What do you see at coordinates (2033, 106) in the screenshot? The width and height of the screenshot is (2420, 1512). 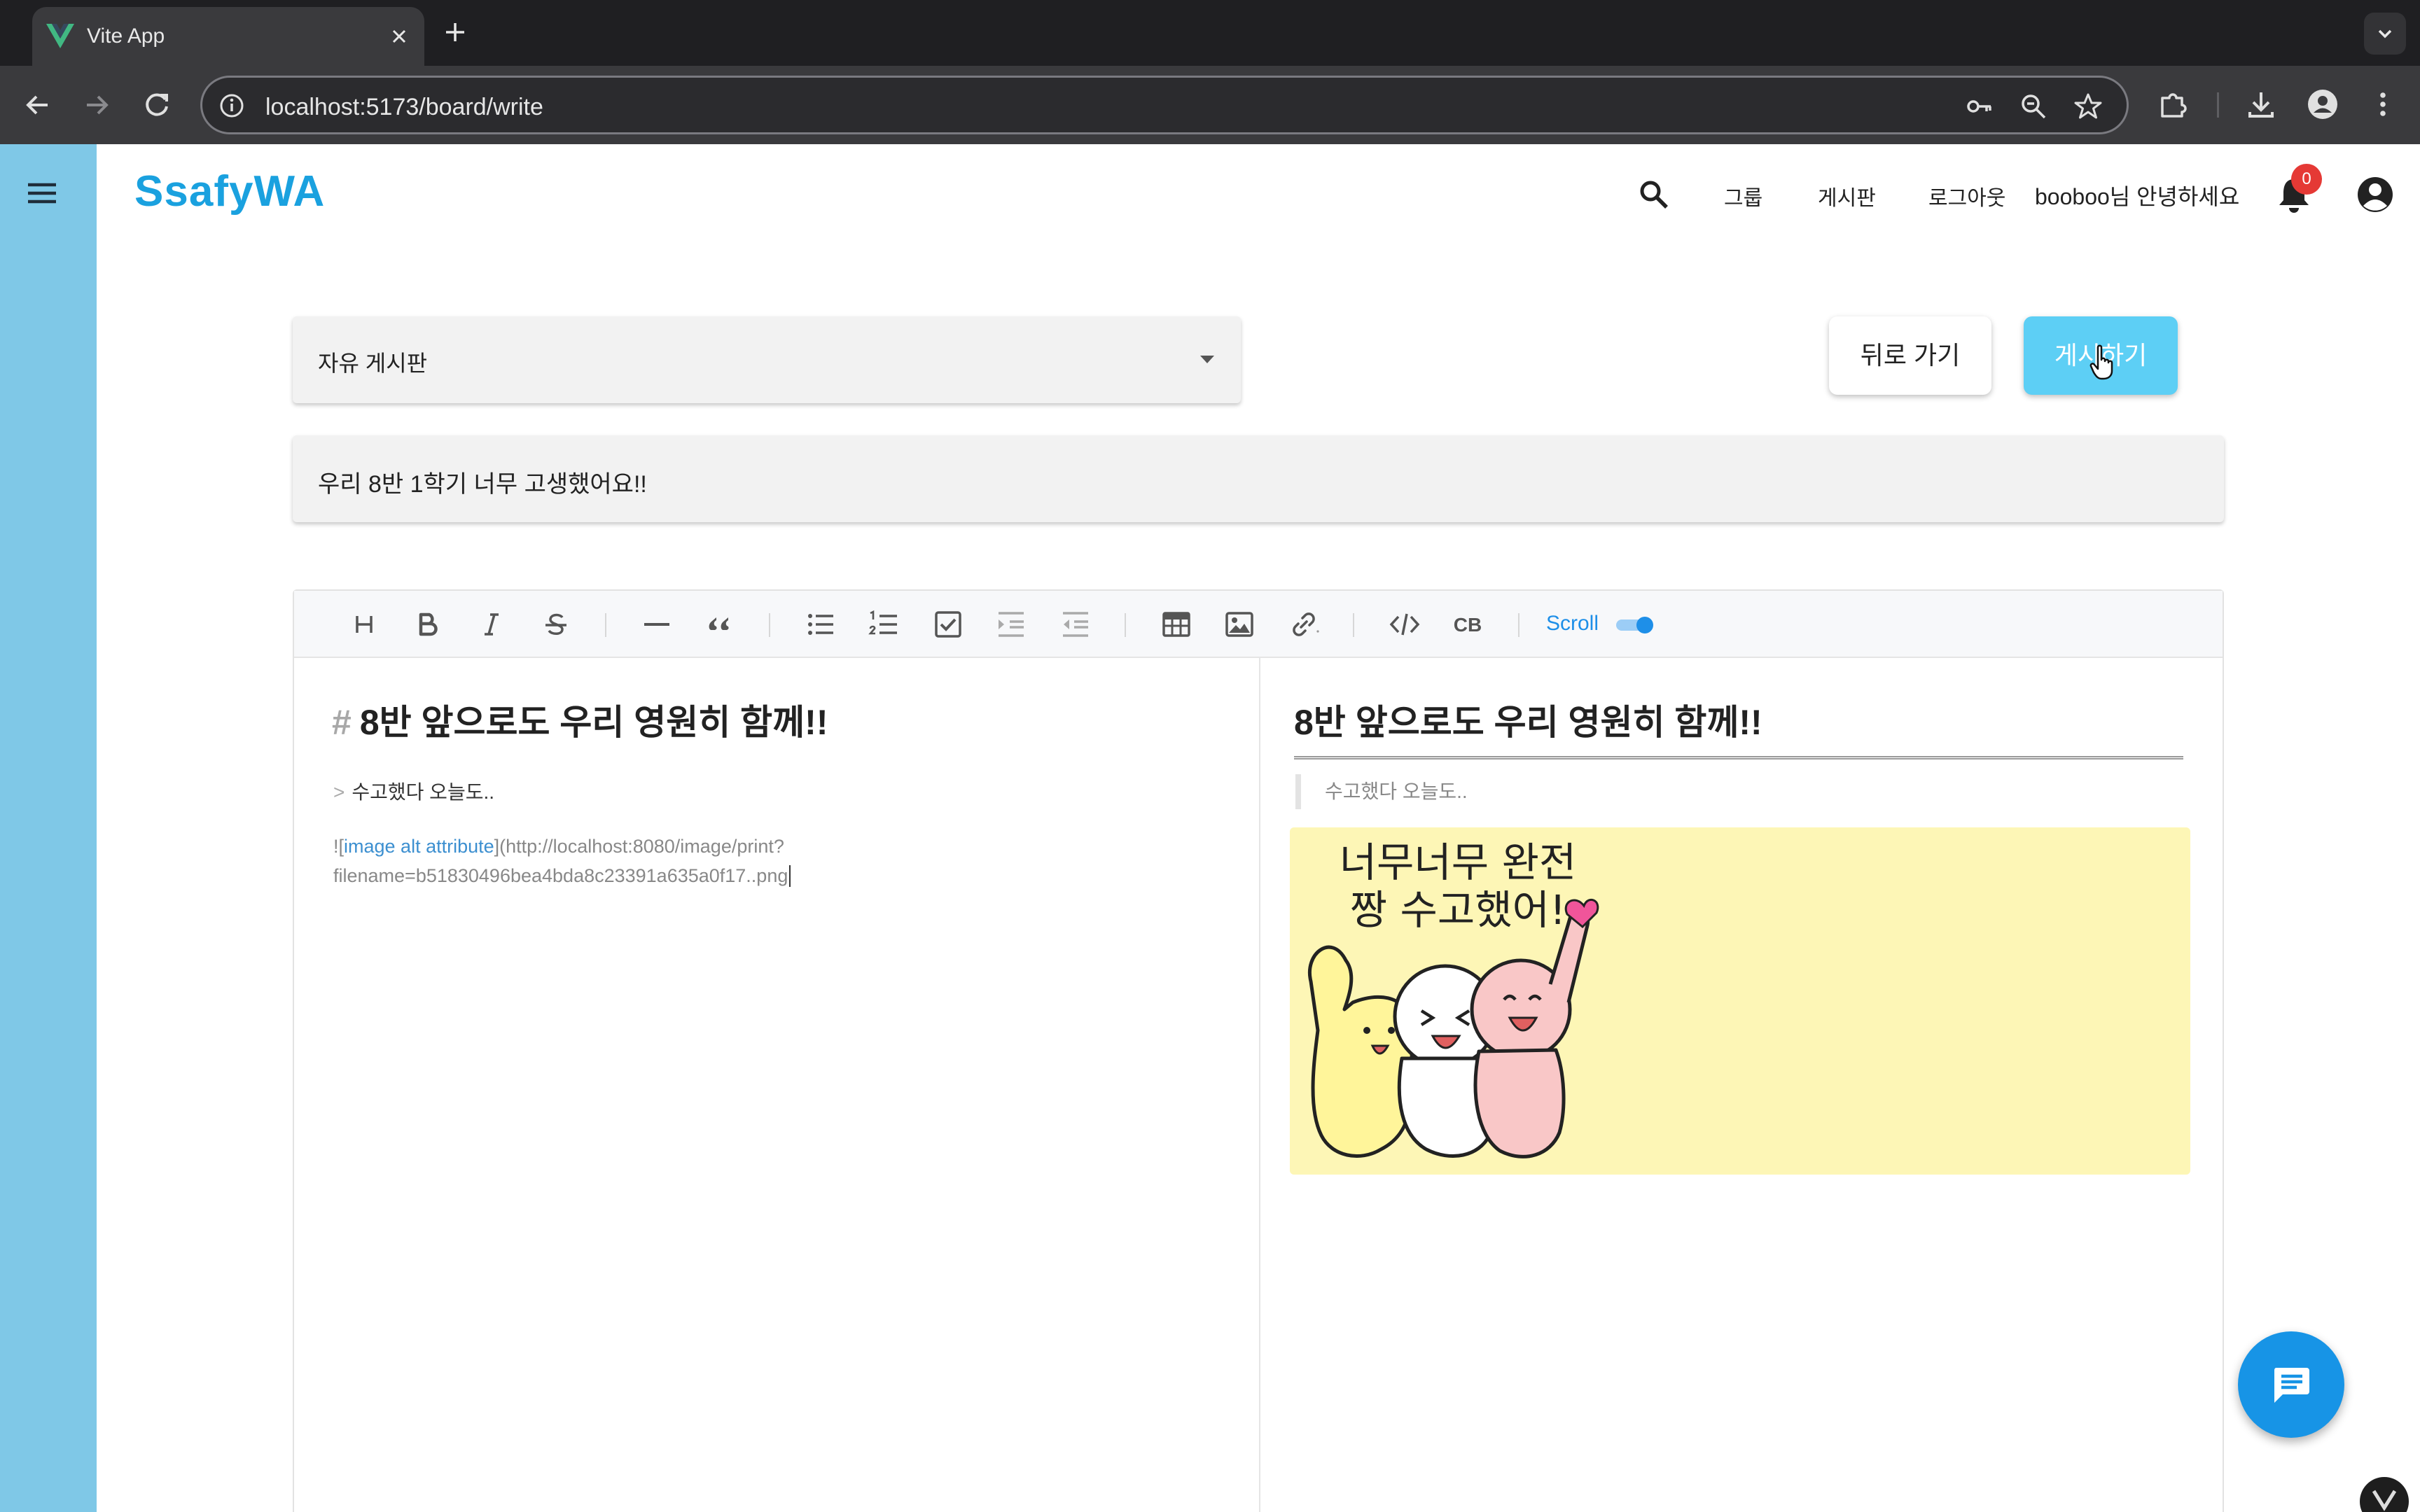 I see `zoom-icon` at bounding box center [2033, 106].